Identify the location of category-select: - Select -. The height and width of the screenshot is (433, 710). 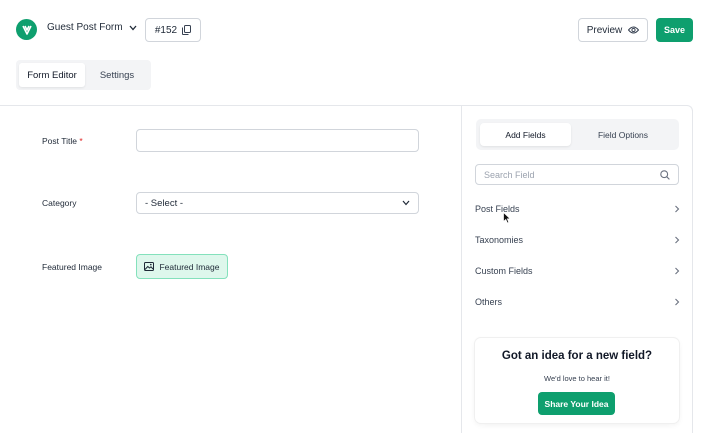
(277, 203).